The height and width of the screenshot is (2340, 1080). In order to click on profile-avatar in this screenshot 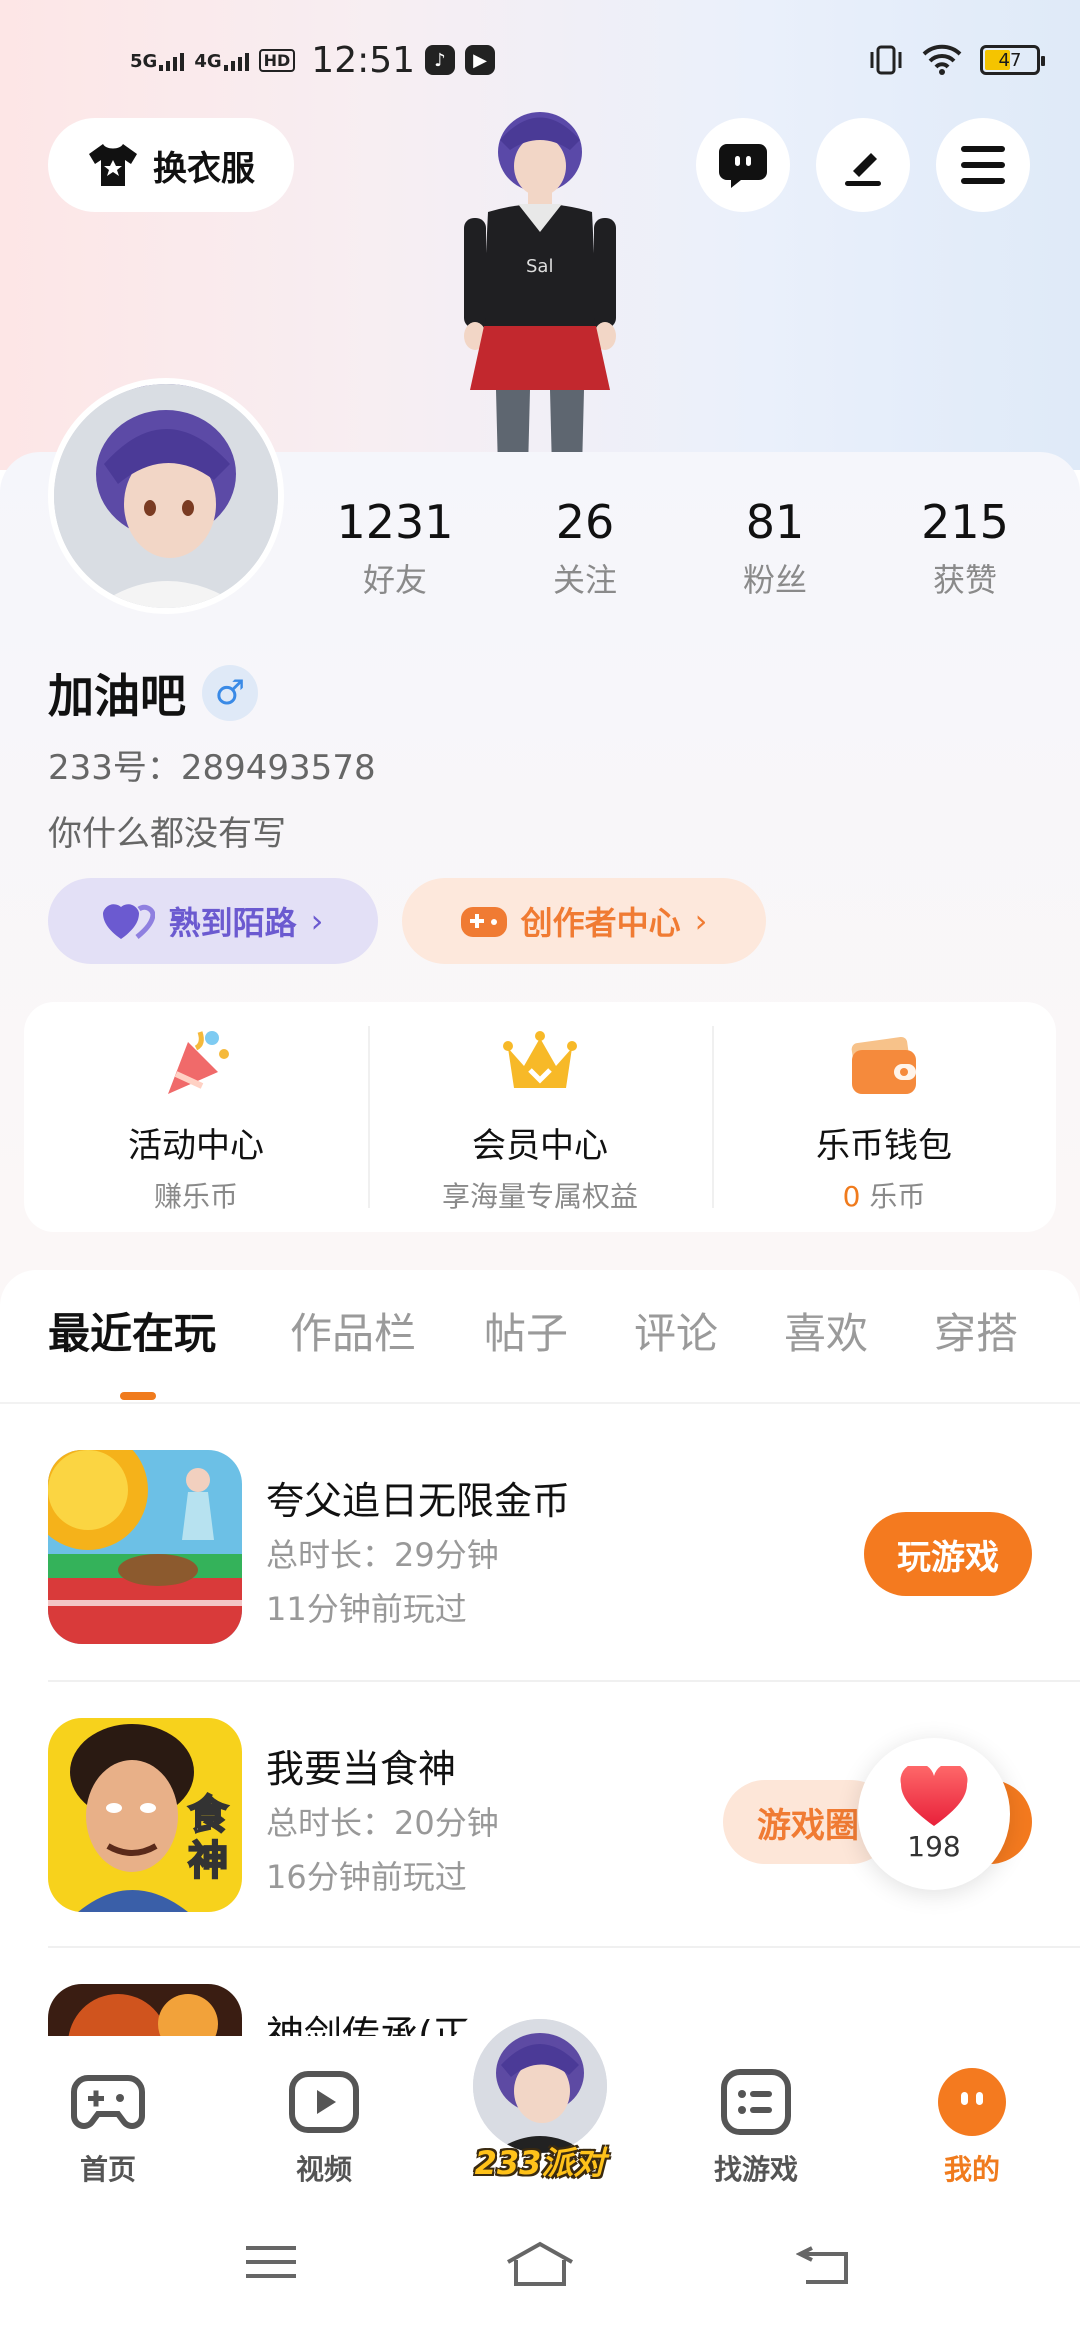, I will do `click(166, 496)`.